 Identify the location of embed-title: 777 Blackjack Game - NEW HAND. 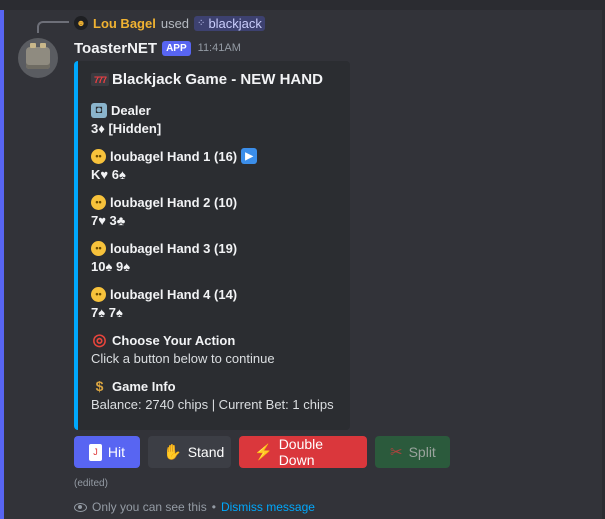
(207, 79).